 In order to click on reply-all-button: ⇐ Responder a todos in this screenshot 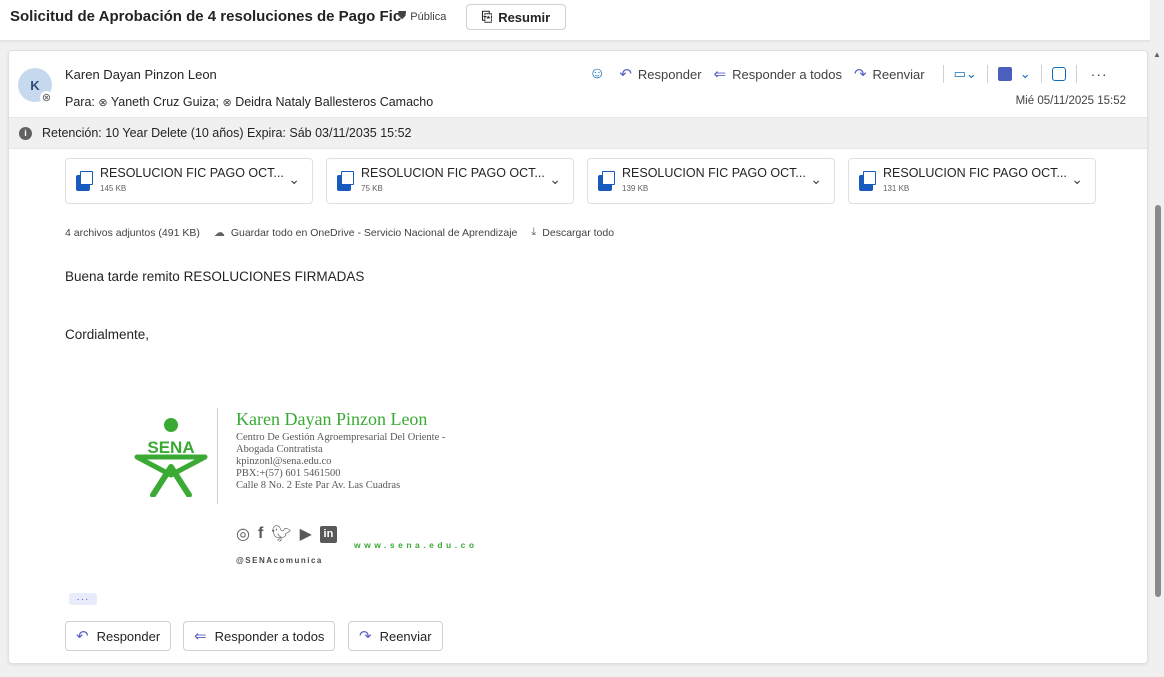, I will do `click(778, 74)`.